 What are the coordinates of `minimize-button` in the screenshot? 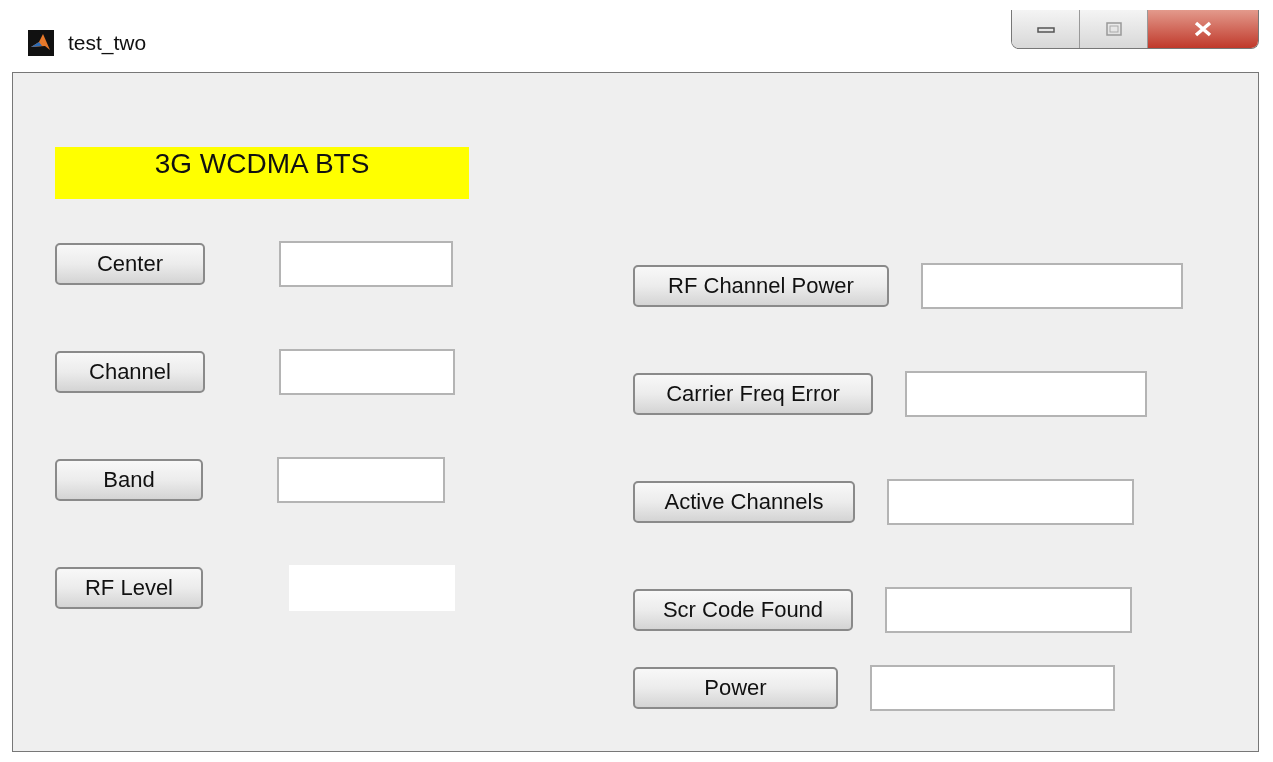 It's located at (1046, 29).